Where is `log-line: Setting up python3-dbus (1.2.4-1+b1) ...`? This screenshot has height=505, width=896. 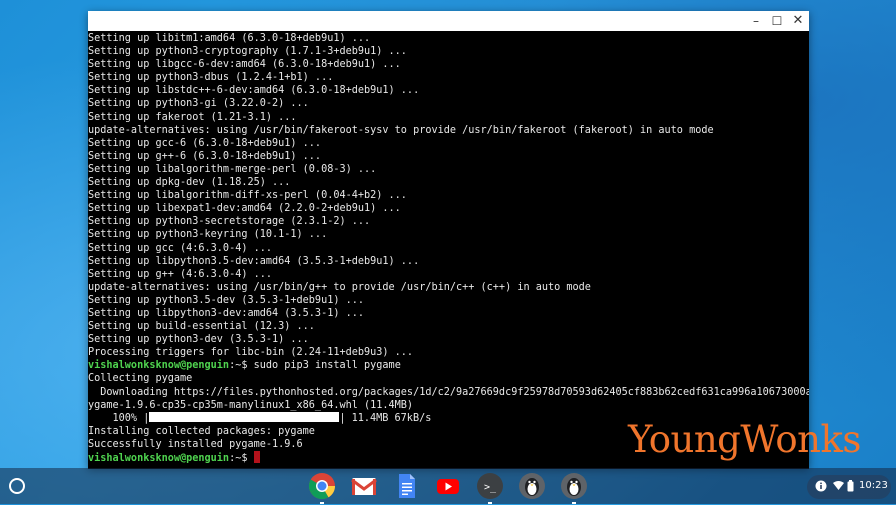 log-line: Setting up python3-dbus (1.2.4-1+b1) ... is located at coordinates (211, 78).